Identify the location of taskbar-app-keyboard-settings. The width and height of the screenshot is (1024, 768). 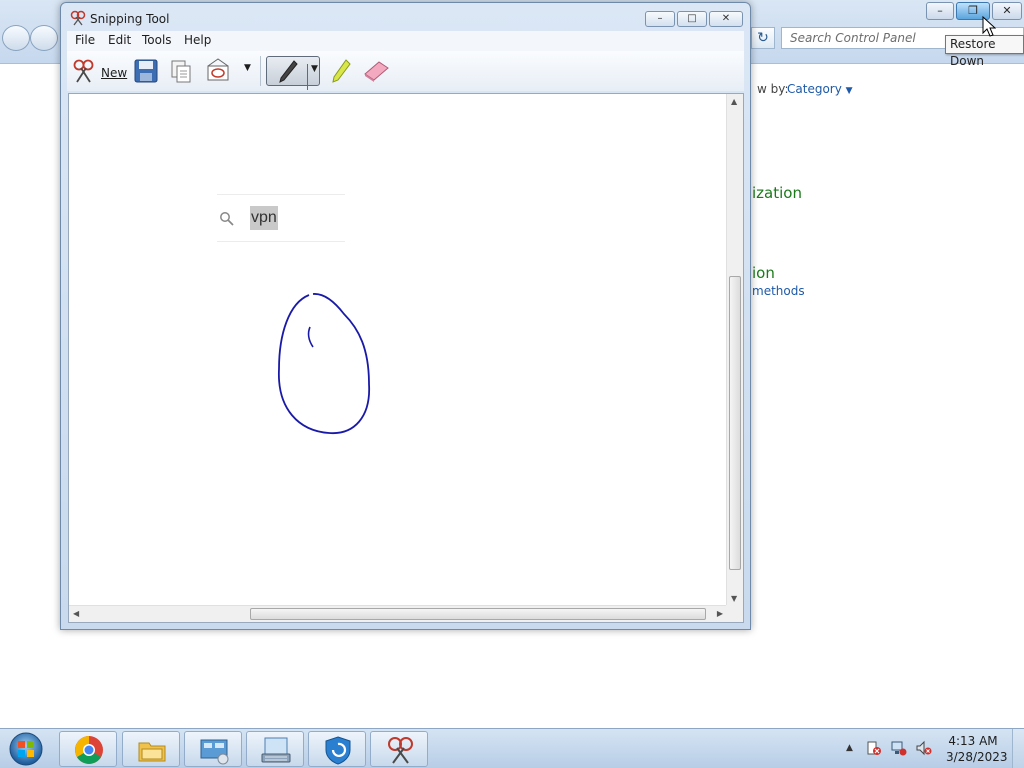
(275, 749).